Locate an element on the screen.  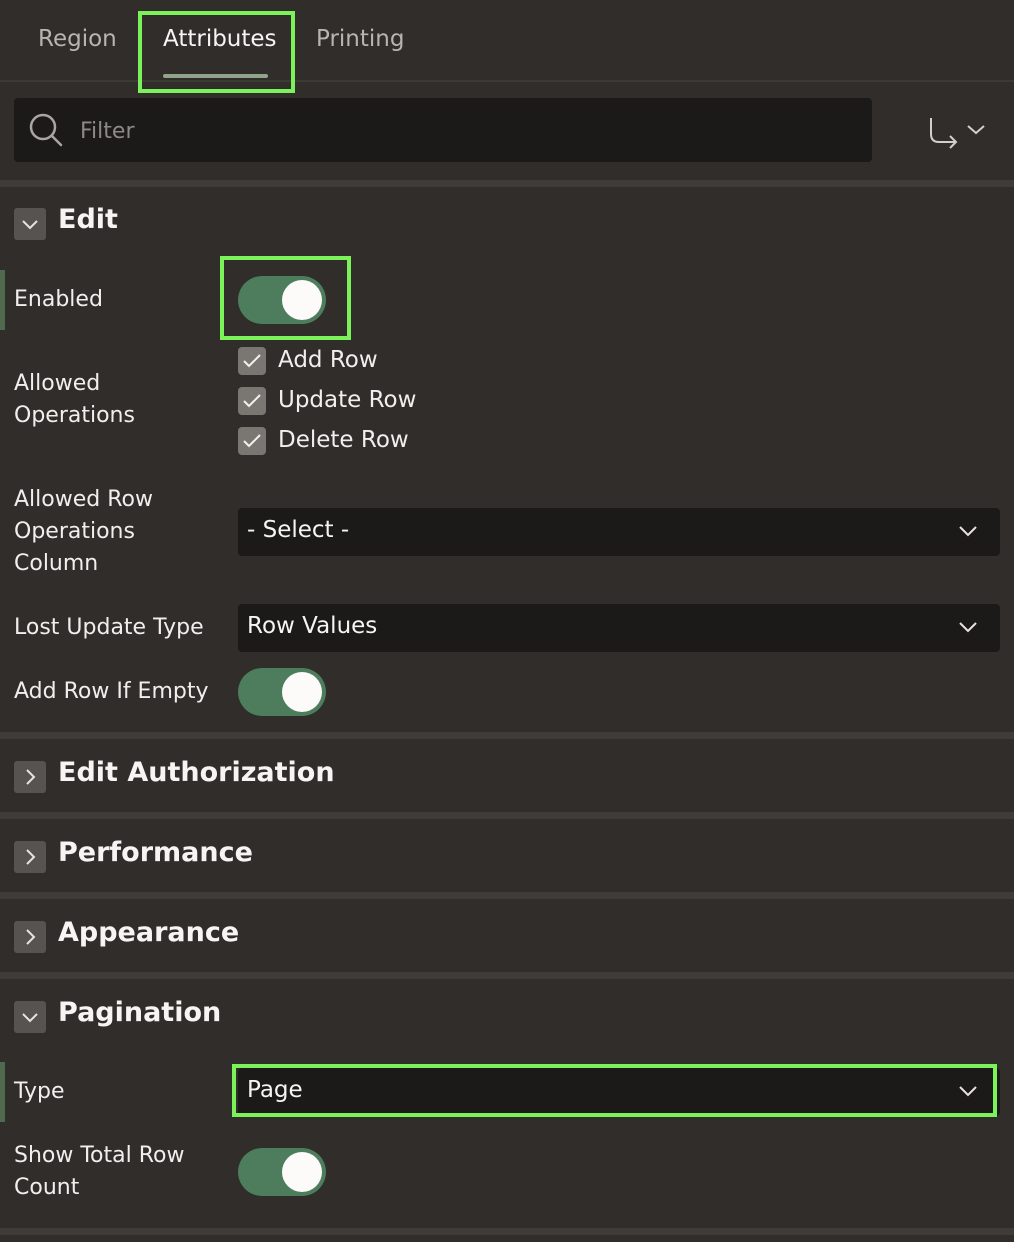
allowed-row-operations-select: - Select - is located at coordinates (619, 532).